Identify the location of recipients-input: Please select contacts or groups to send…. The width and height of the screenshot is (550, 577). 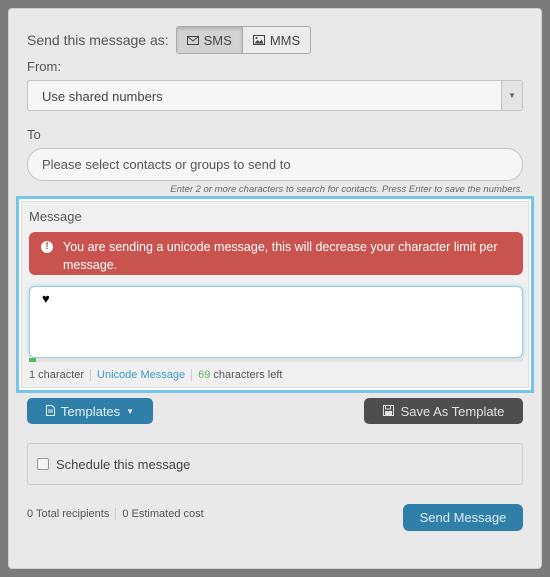
(275, 164).